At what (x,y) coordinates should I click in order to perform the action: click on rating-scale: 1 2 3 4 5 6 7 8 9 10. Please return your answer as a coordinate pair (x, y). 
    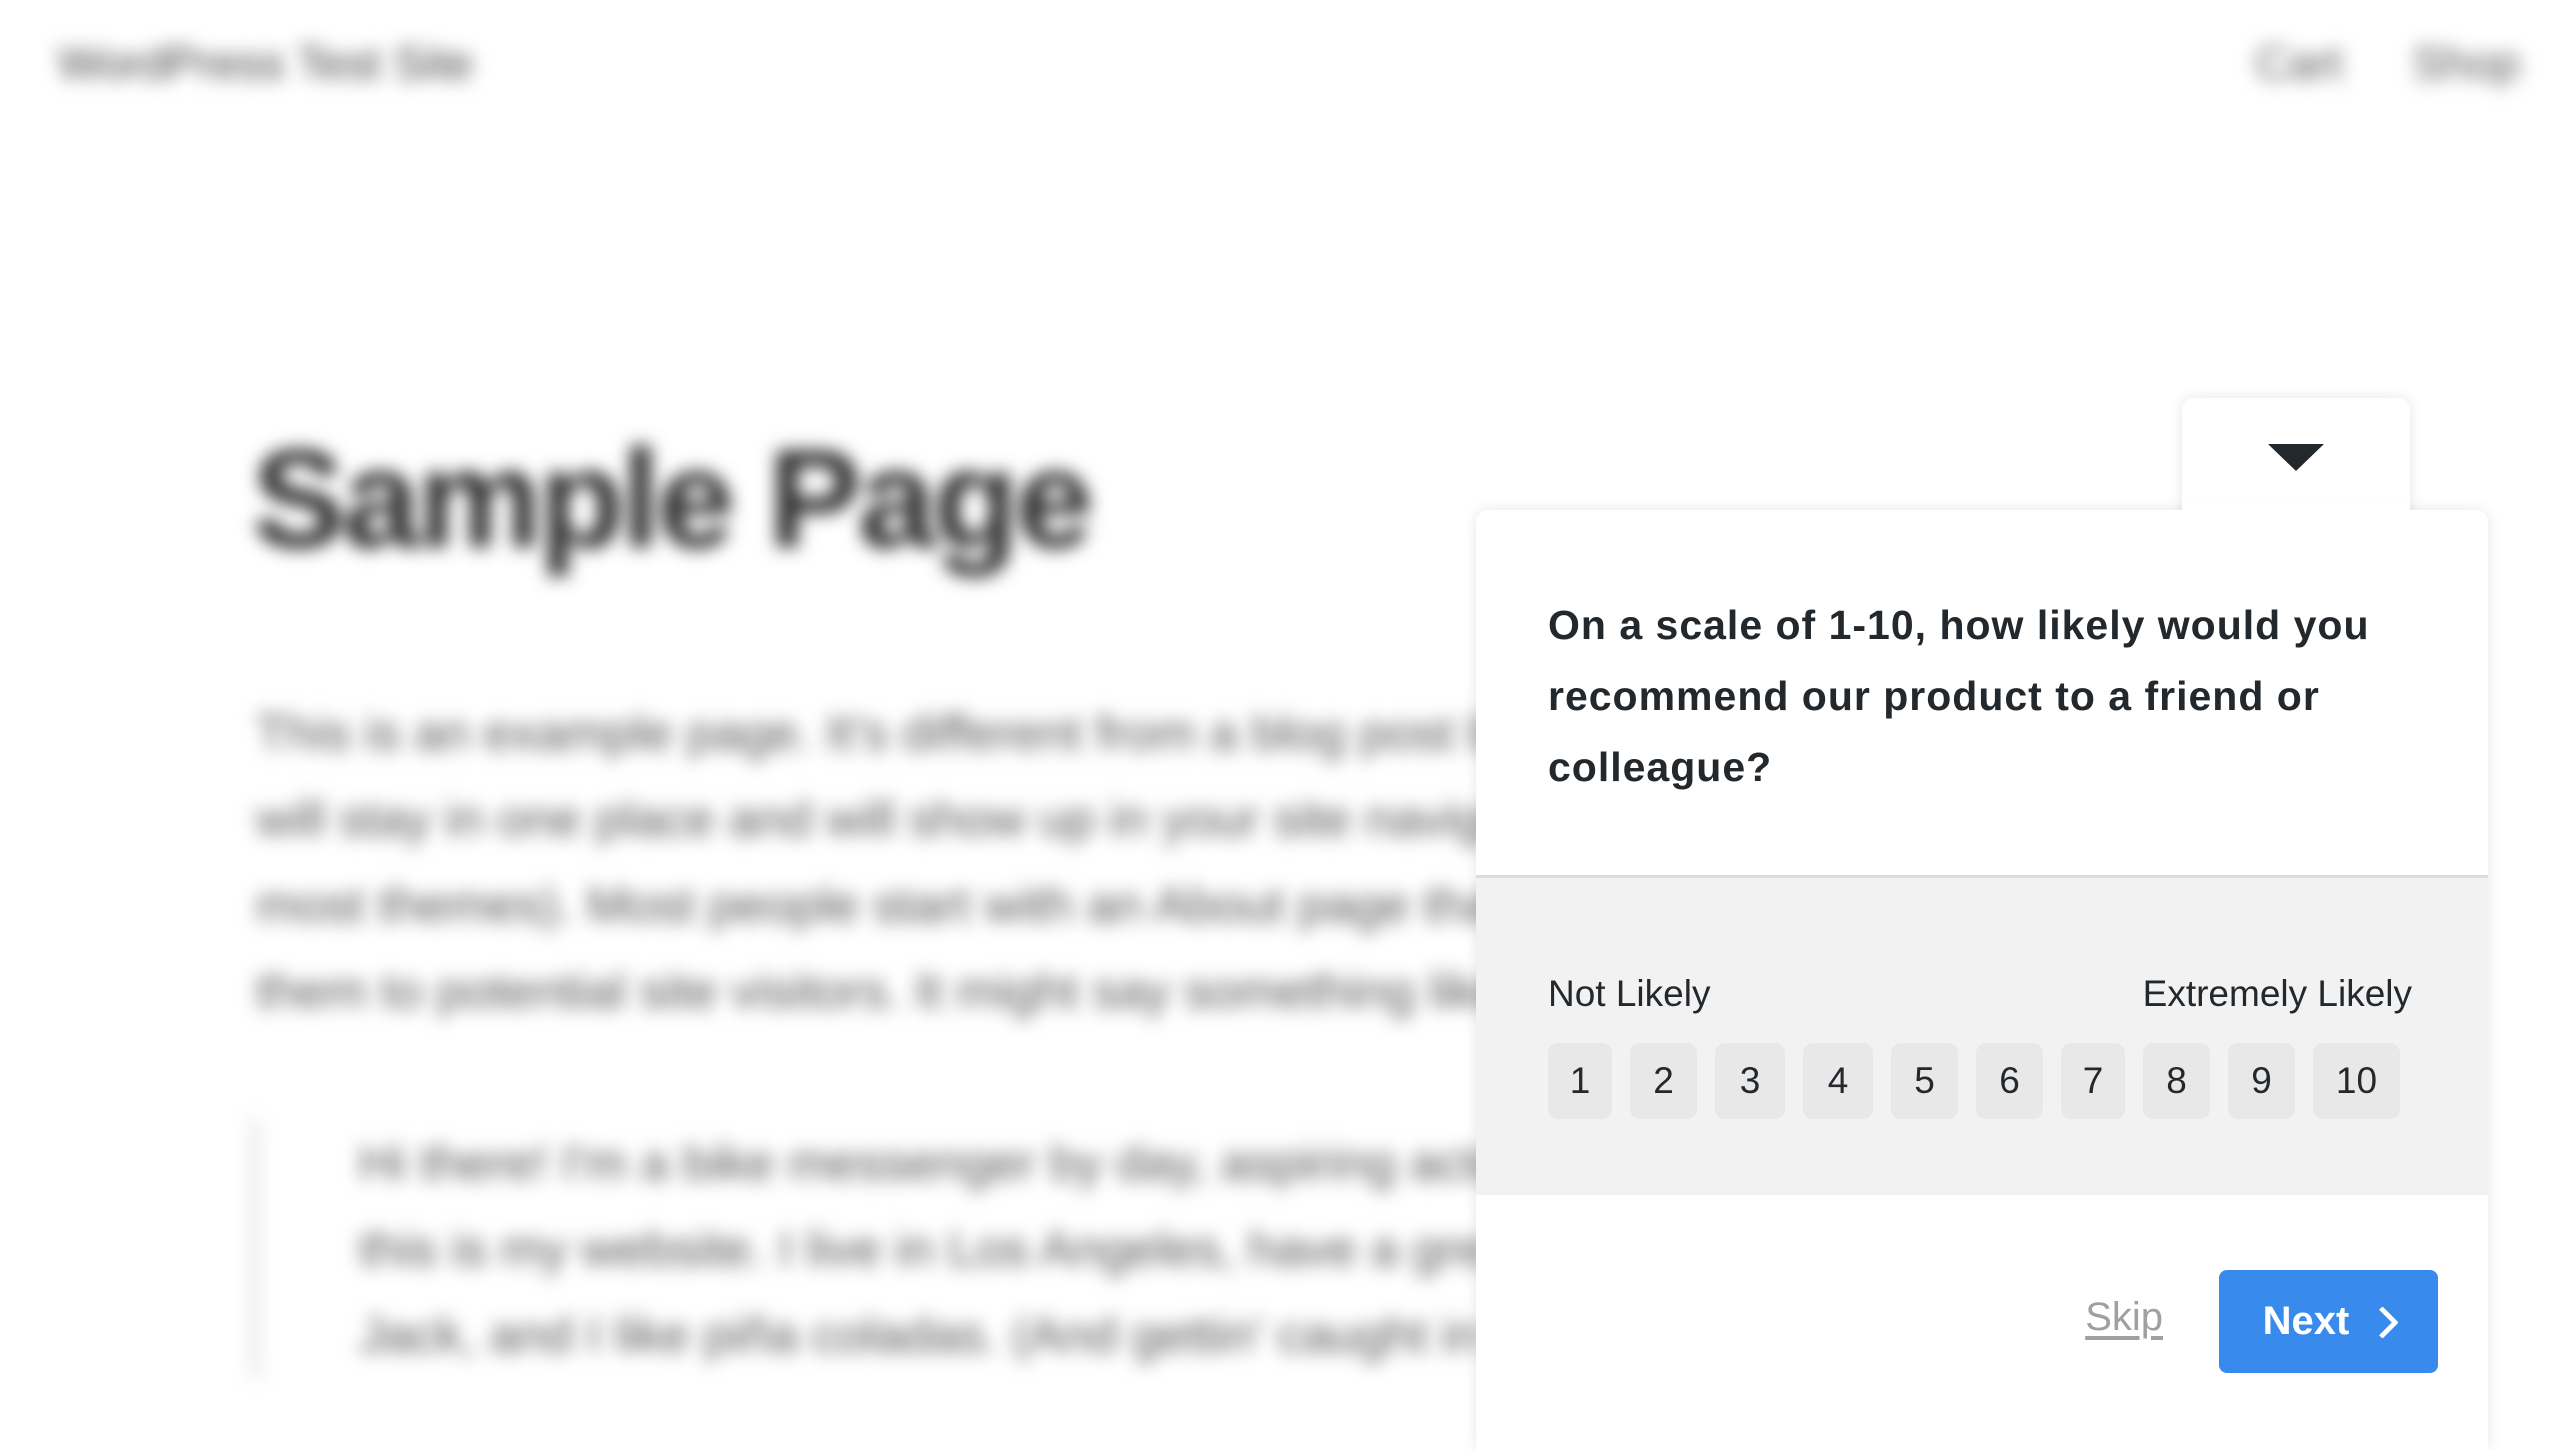
    Looking at the image, I should click on (1974, 1081).